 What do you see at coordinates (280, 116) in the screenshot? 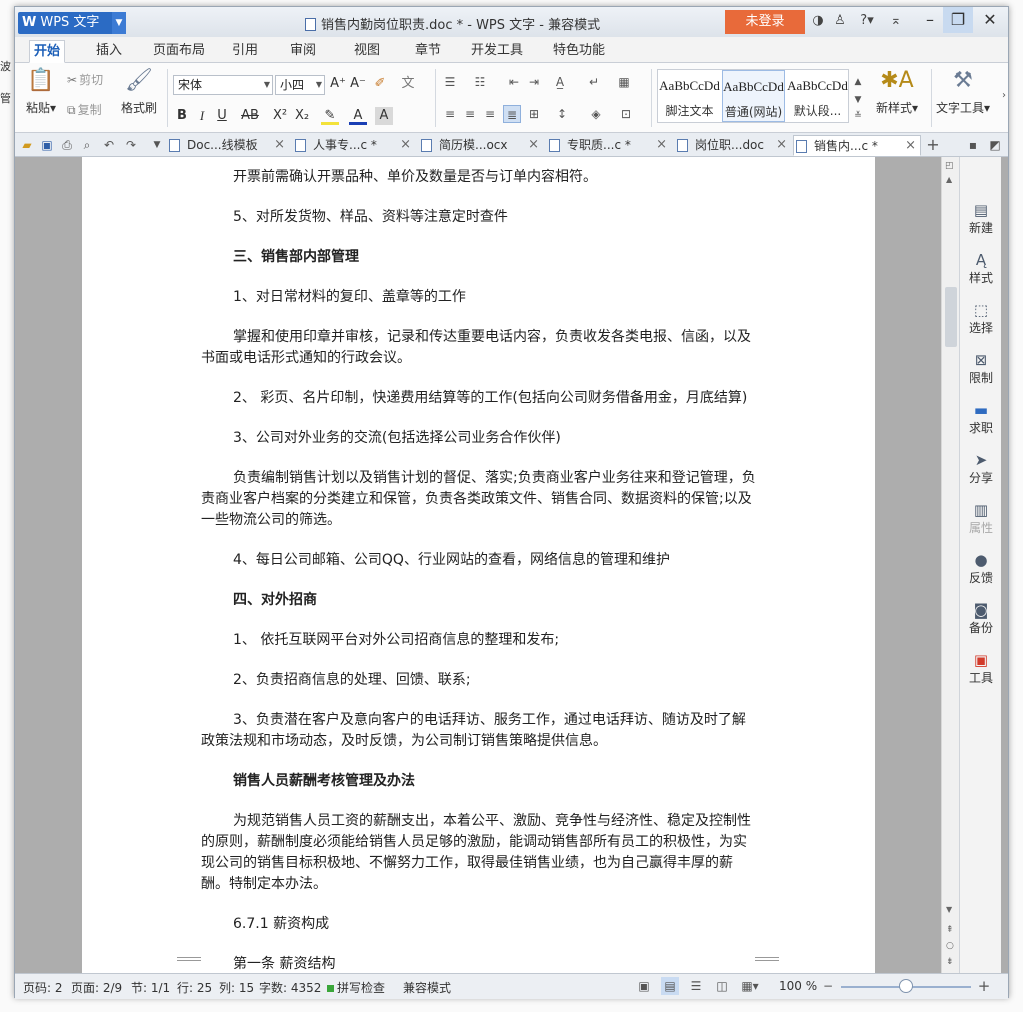
I see `superscript-icon: X²` at bounding box center [280, 116].